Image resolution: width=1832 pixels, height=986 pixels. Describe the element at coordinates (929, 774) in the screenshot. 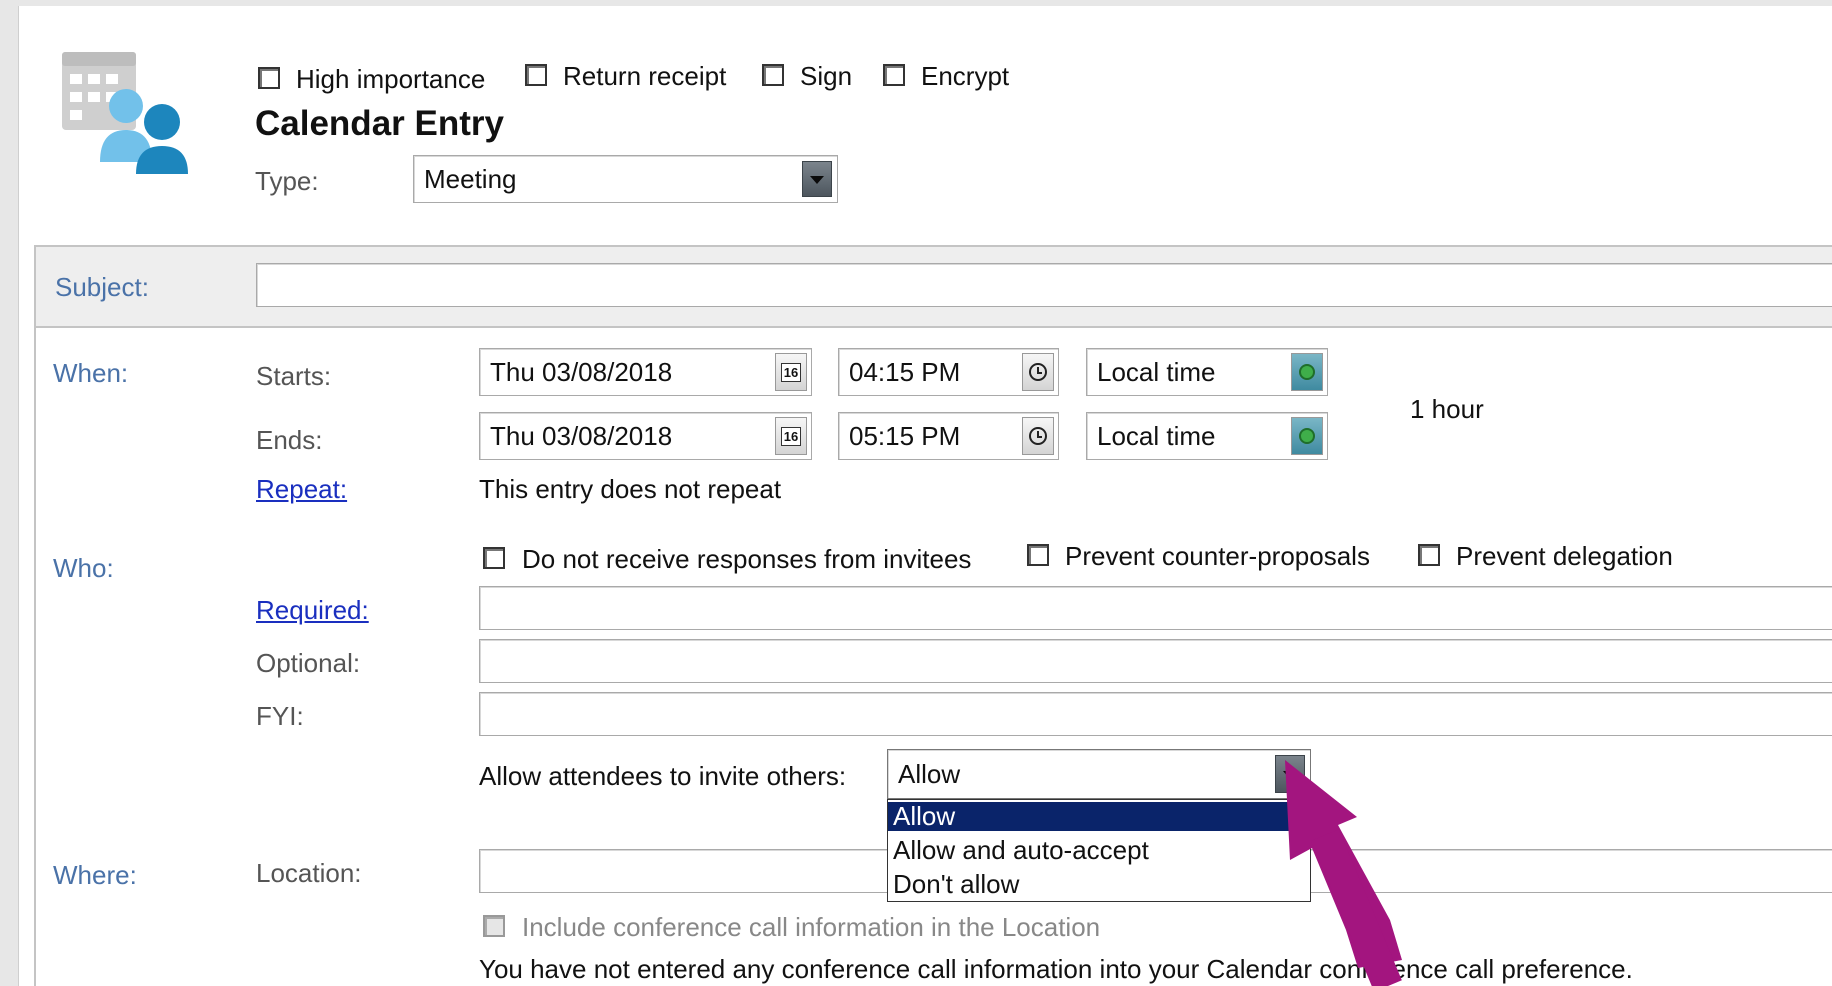

I see `invite-others-value: Allow` at that location.